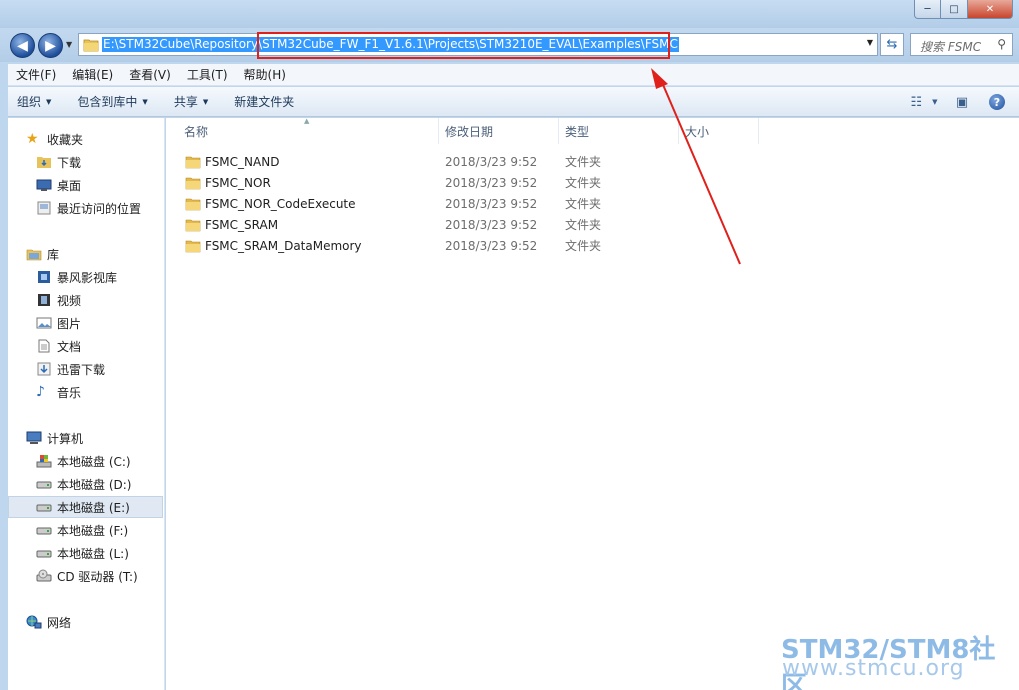 This screenshot has height=690, width=1019. I want to click on preview-pane-button: ▣, so click(962, 102).